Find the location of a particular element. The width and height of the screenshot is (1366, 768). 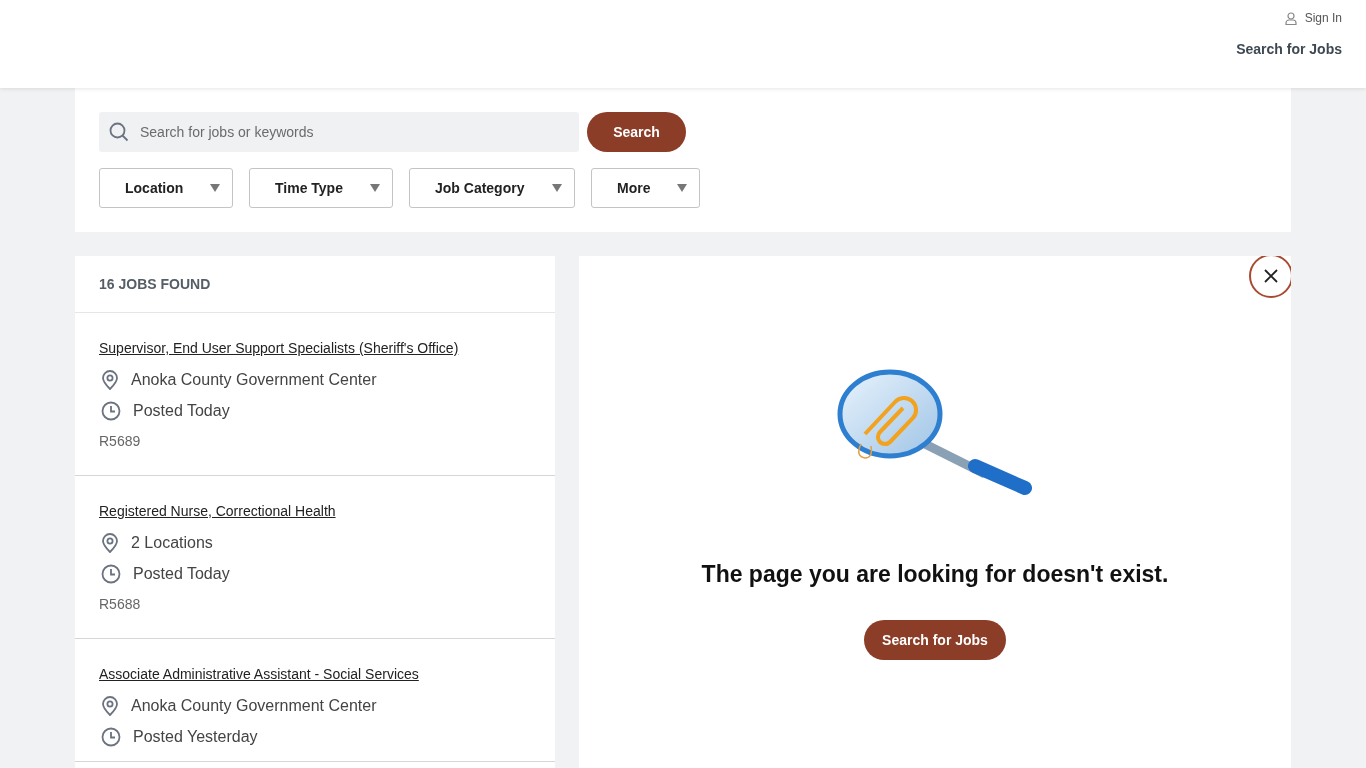

filter-dropdown: More is located at coordinates (645, 188).